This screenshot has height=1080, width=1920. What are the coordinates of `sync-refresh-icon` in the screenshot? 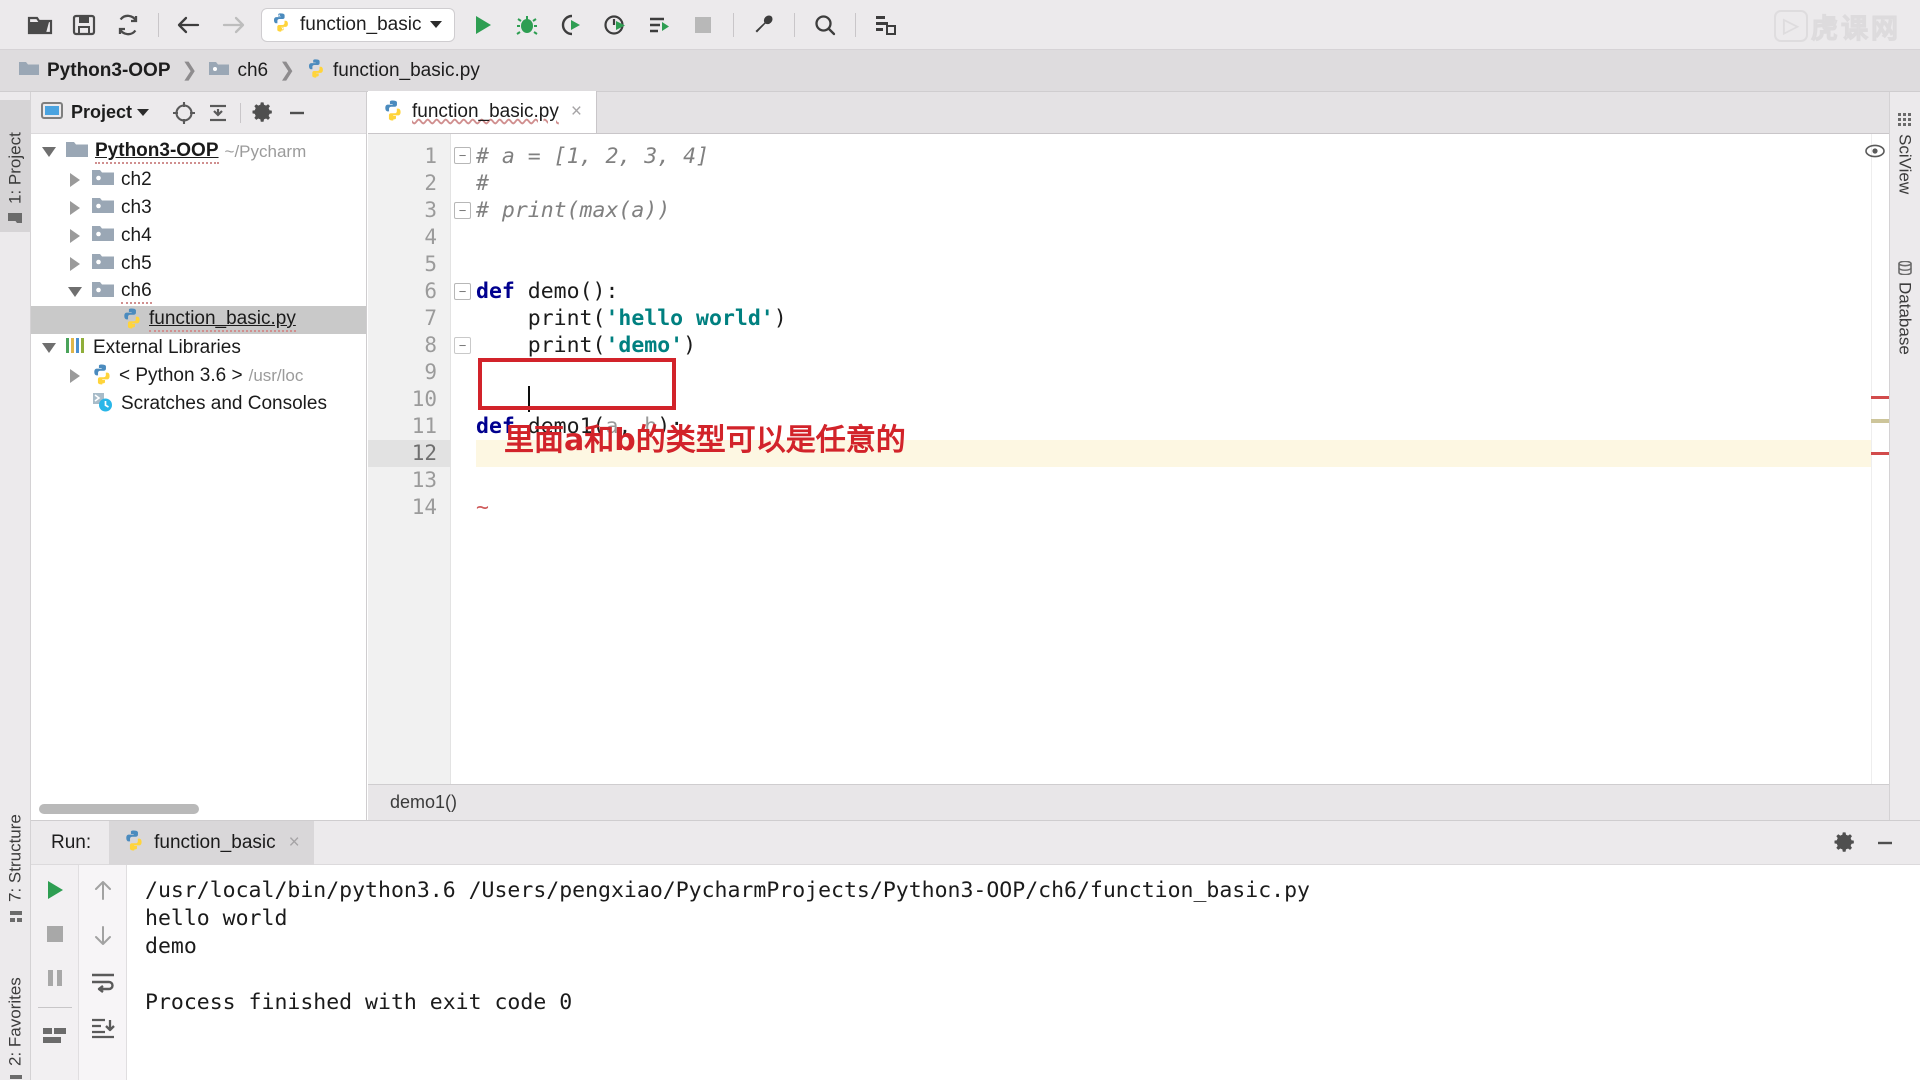 It's located at (128, 25).